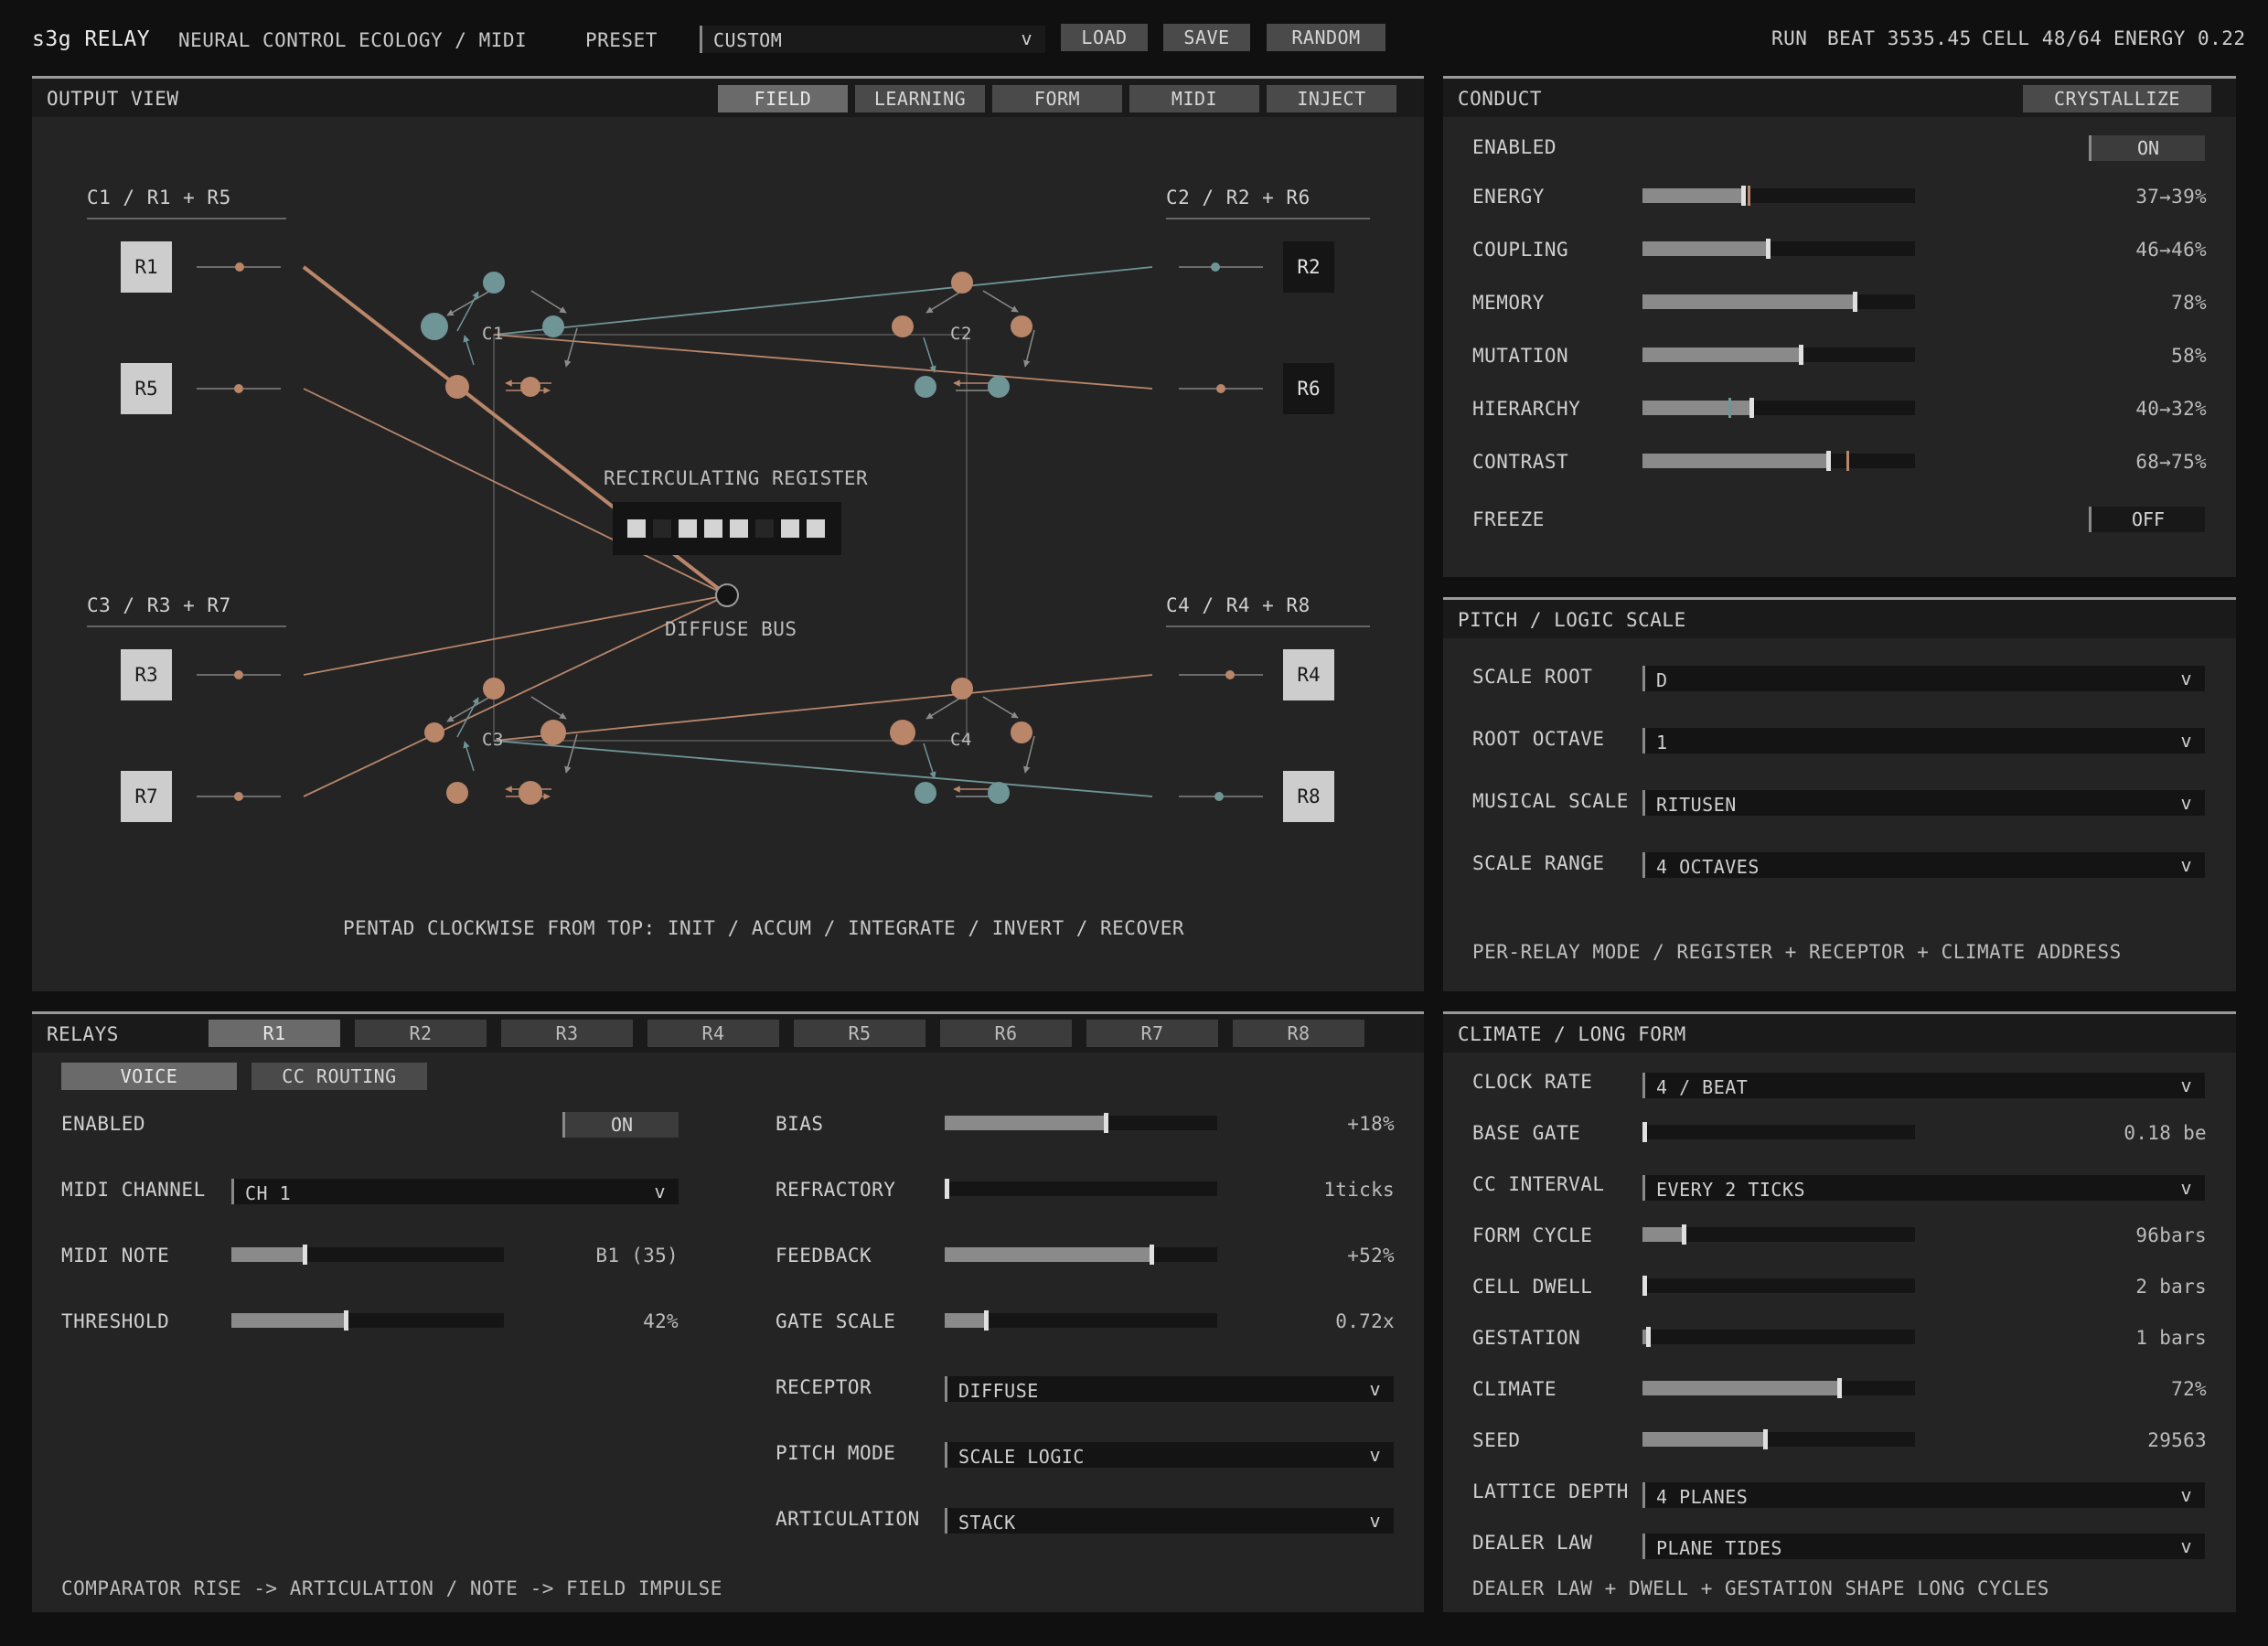 The width and height of the screenshot is (2268, 1646). What do you see at coordinates (1721, 354) in the screenshot?
I see `mutation-fill` at bounding box center [1721, 354].